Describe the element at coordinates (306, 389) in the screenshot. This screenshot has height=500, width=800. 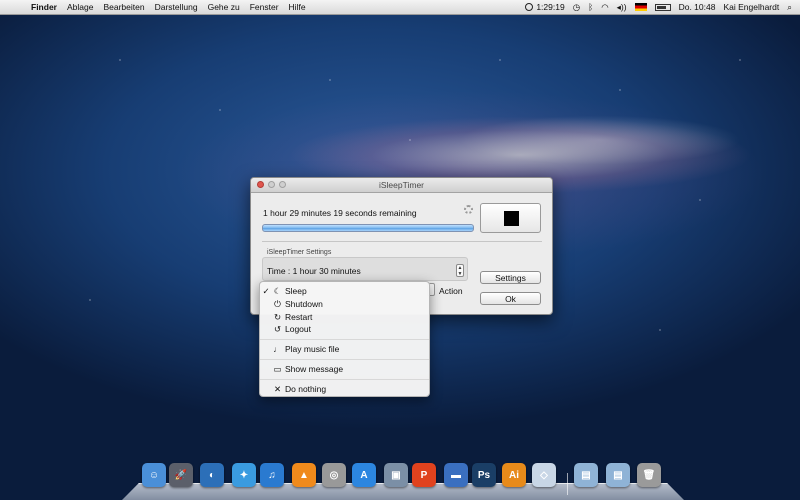
I see `menu-item-label: Do nothing` at that location.